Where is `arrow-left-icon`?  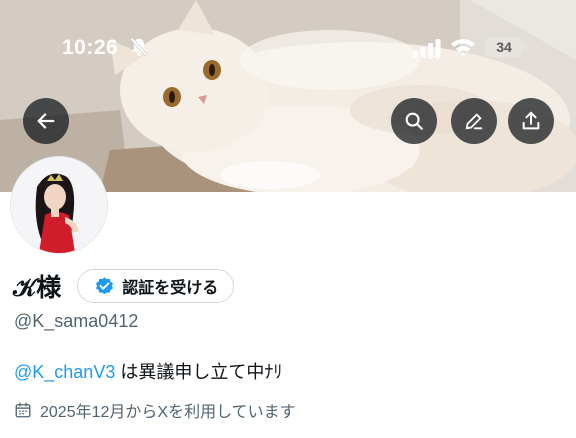
arrow-left-icon is located at coordinates (46, 121).